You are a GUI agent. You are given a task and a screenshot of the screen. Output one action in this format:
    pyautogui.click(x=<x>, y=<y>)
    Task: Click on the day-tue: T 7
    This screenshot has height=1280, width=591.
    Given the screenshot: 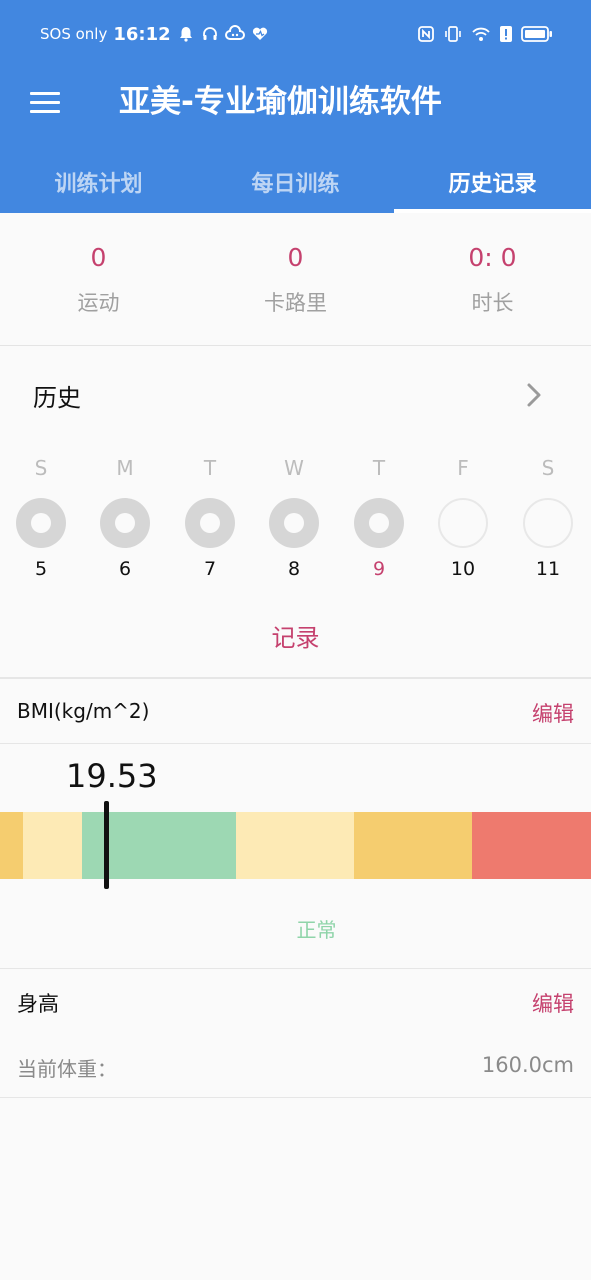 What is the action you would take?
    pyautogui.click(x=210, y=515)
    